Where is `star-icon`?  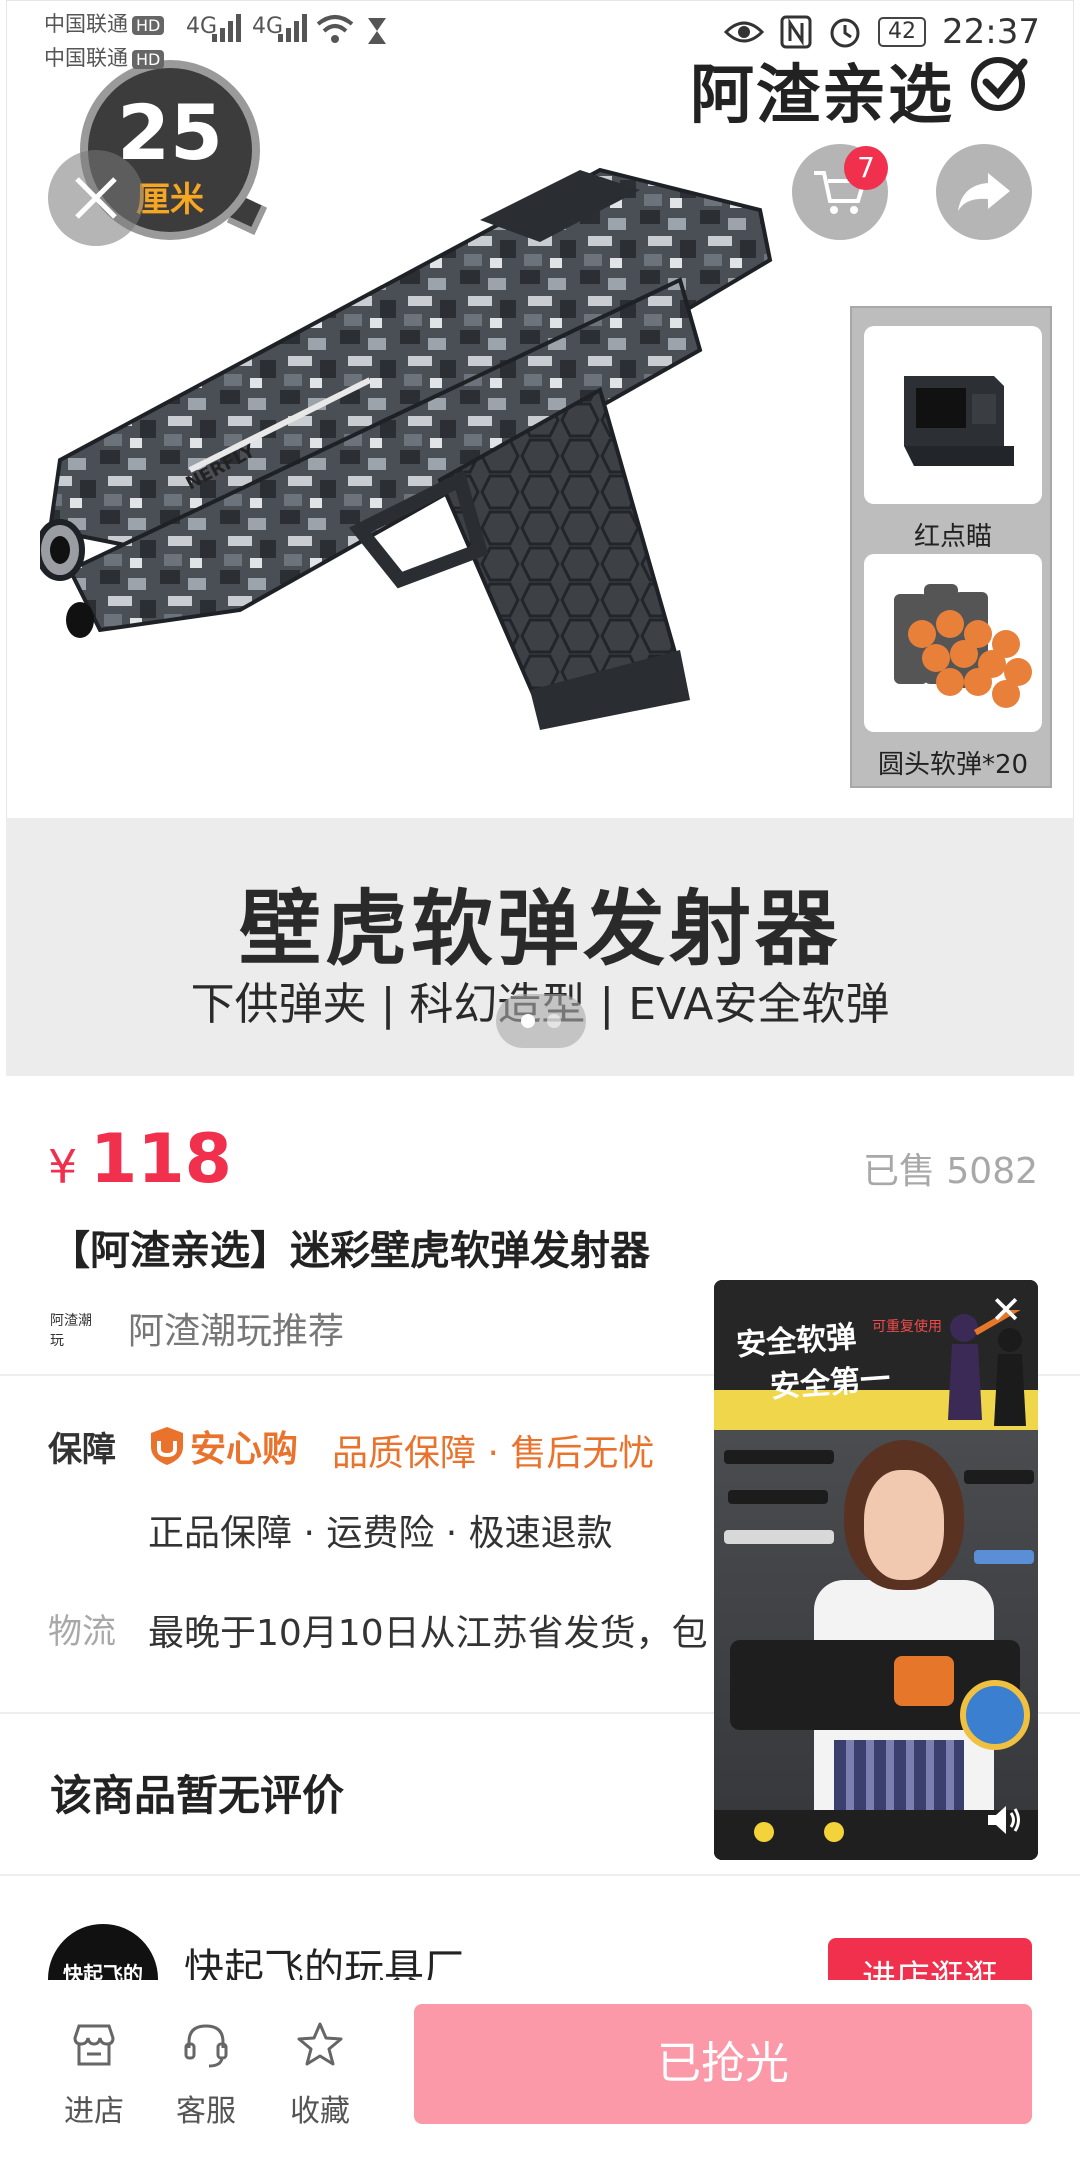
star-icon is located at coordinates (320, 2044).